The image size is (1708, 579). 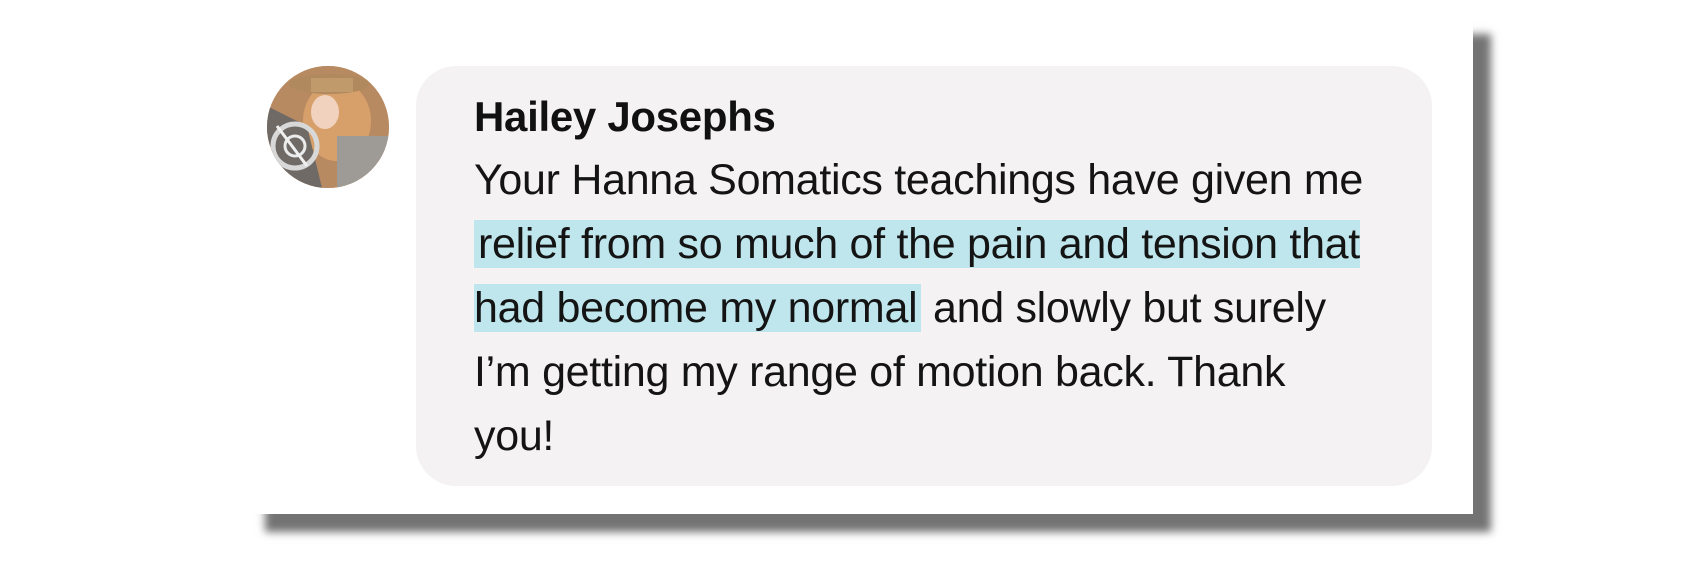 I want to click on profile-photo-icon, so click(x=328, y=127).